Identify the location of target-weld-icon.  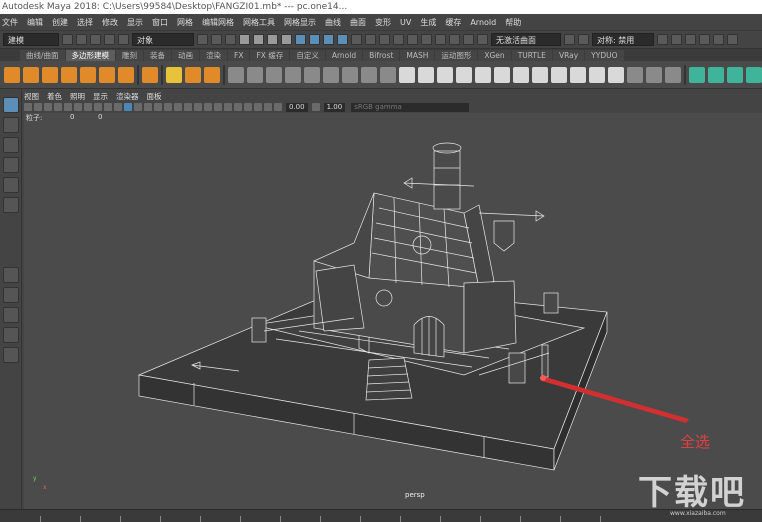
(578, 74).